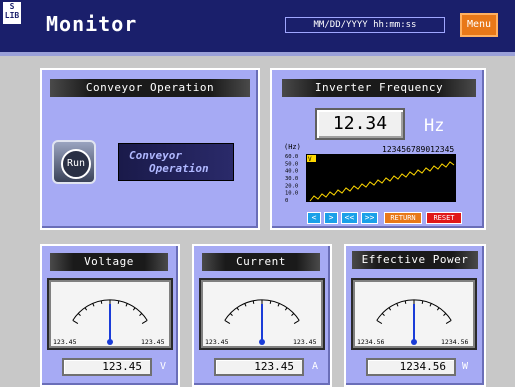  I want to click on logo-line-1: S, so click(12, 6).